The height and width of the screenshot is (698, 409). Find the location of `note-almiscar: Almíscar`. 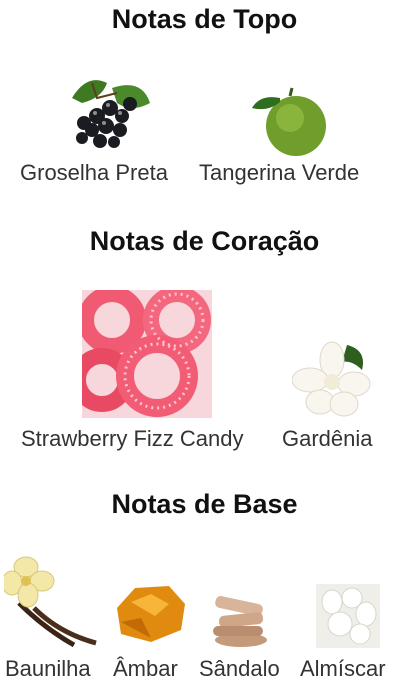

note-almiscar: Almíscar is located at coordinates (343, 669).